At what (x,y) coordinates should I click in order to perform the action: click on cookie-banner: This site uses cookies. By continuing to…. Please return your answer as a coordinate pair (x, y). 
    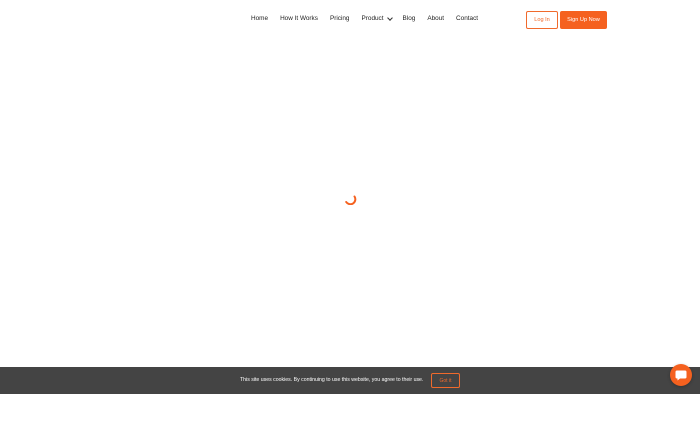
    Looking at the image, I should click on (350, 380).